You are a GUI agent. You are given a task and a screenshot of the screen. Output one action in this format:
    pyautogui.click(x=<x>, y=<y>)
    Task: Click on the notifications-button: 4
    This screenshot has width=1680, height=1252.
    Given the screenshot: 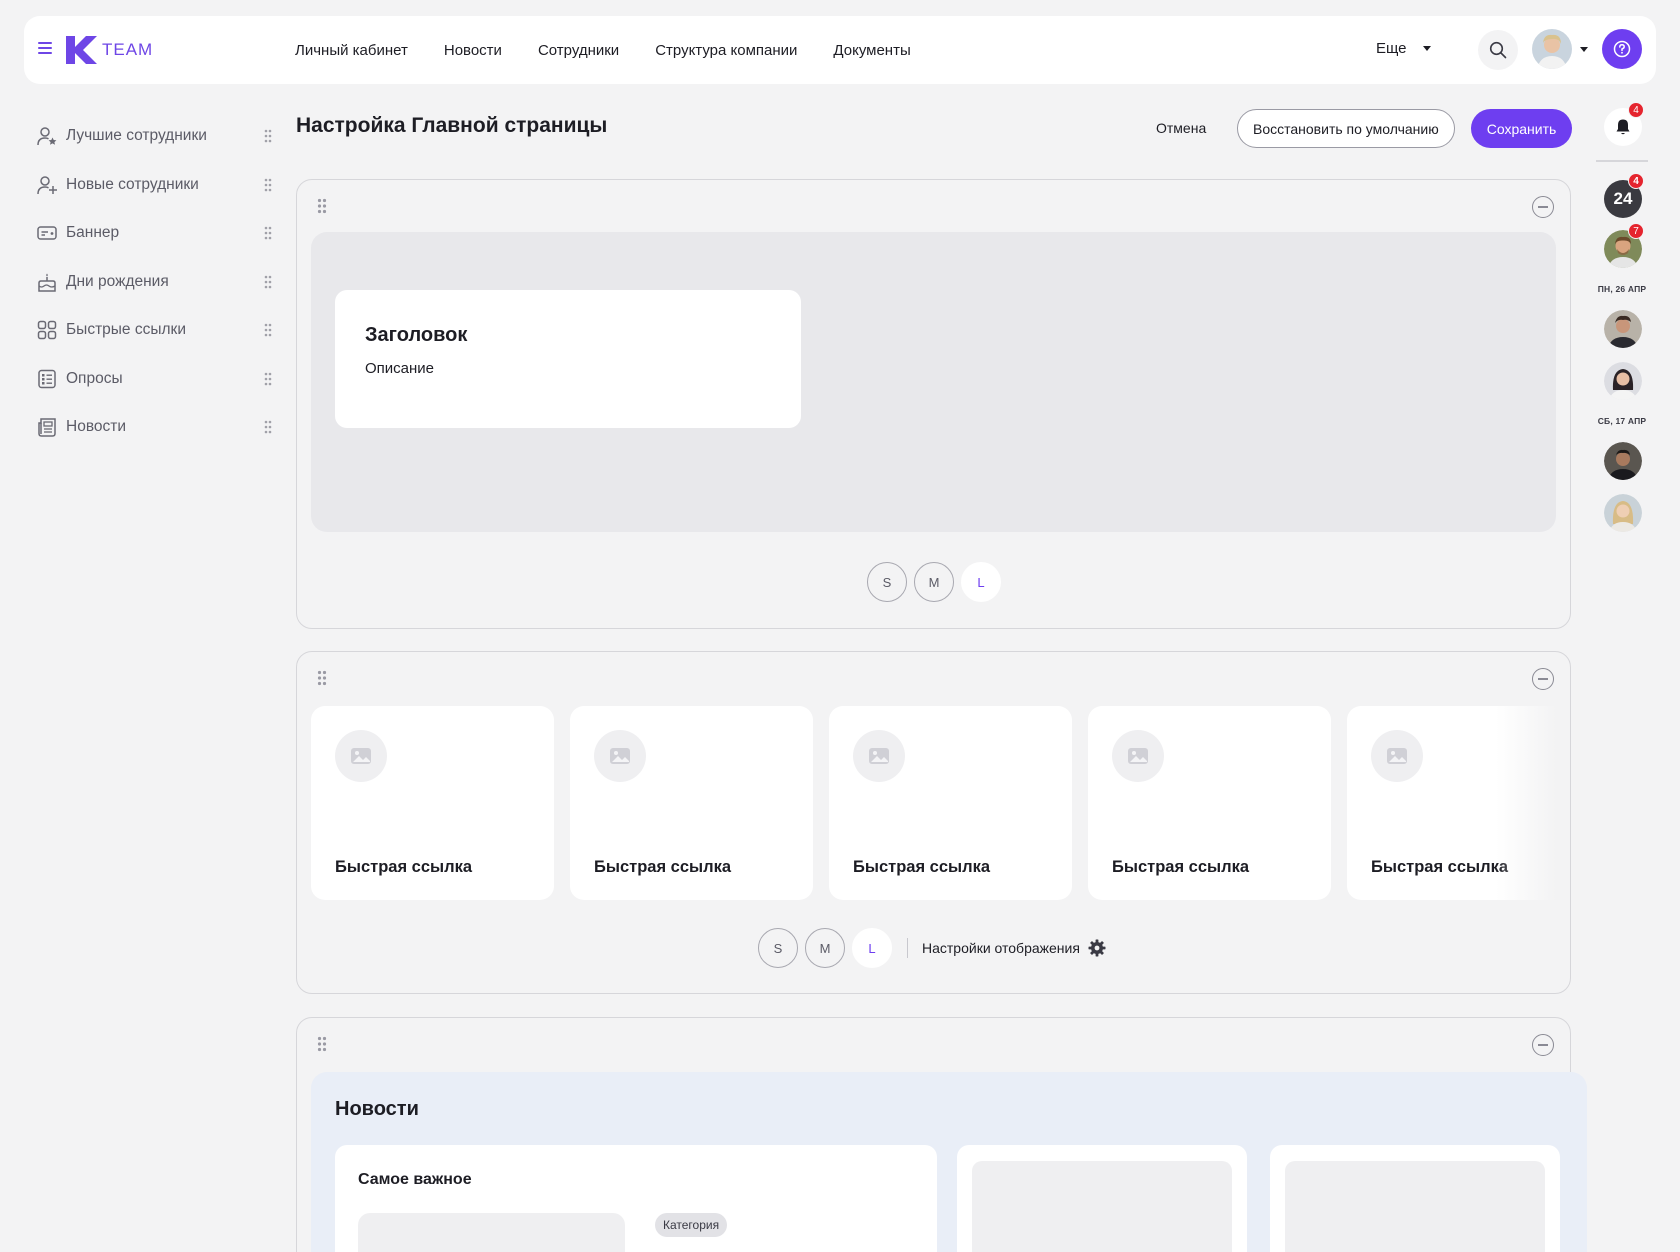 What is the action you would take?
    pyautogui.click(x=1624, y=124)
    